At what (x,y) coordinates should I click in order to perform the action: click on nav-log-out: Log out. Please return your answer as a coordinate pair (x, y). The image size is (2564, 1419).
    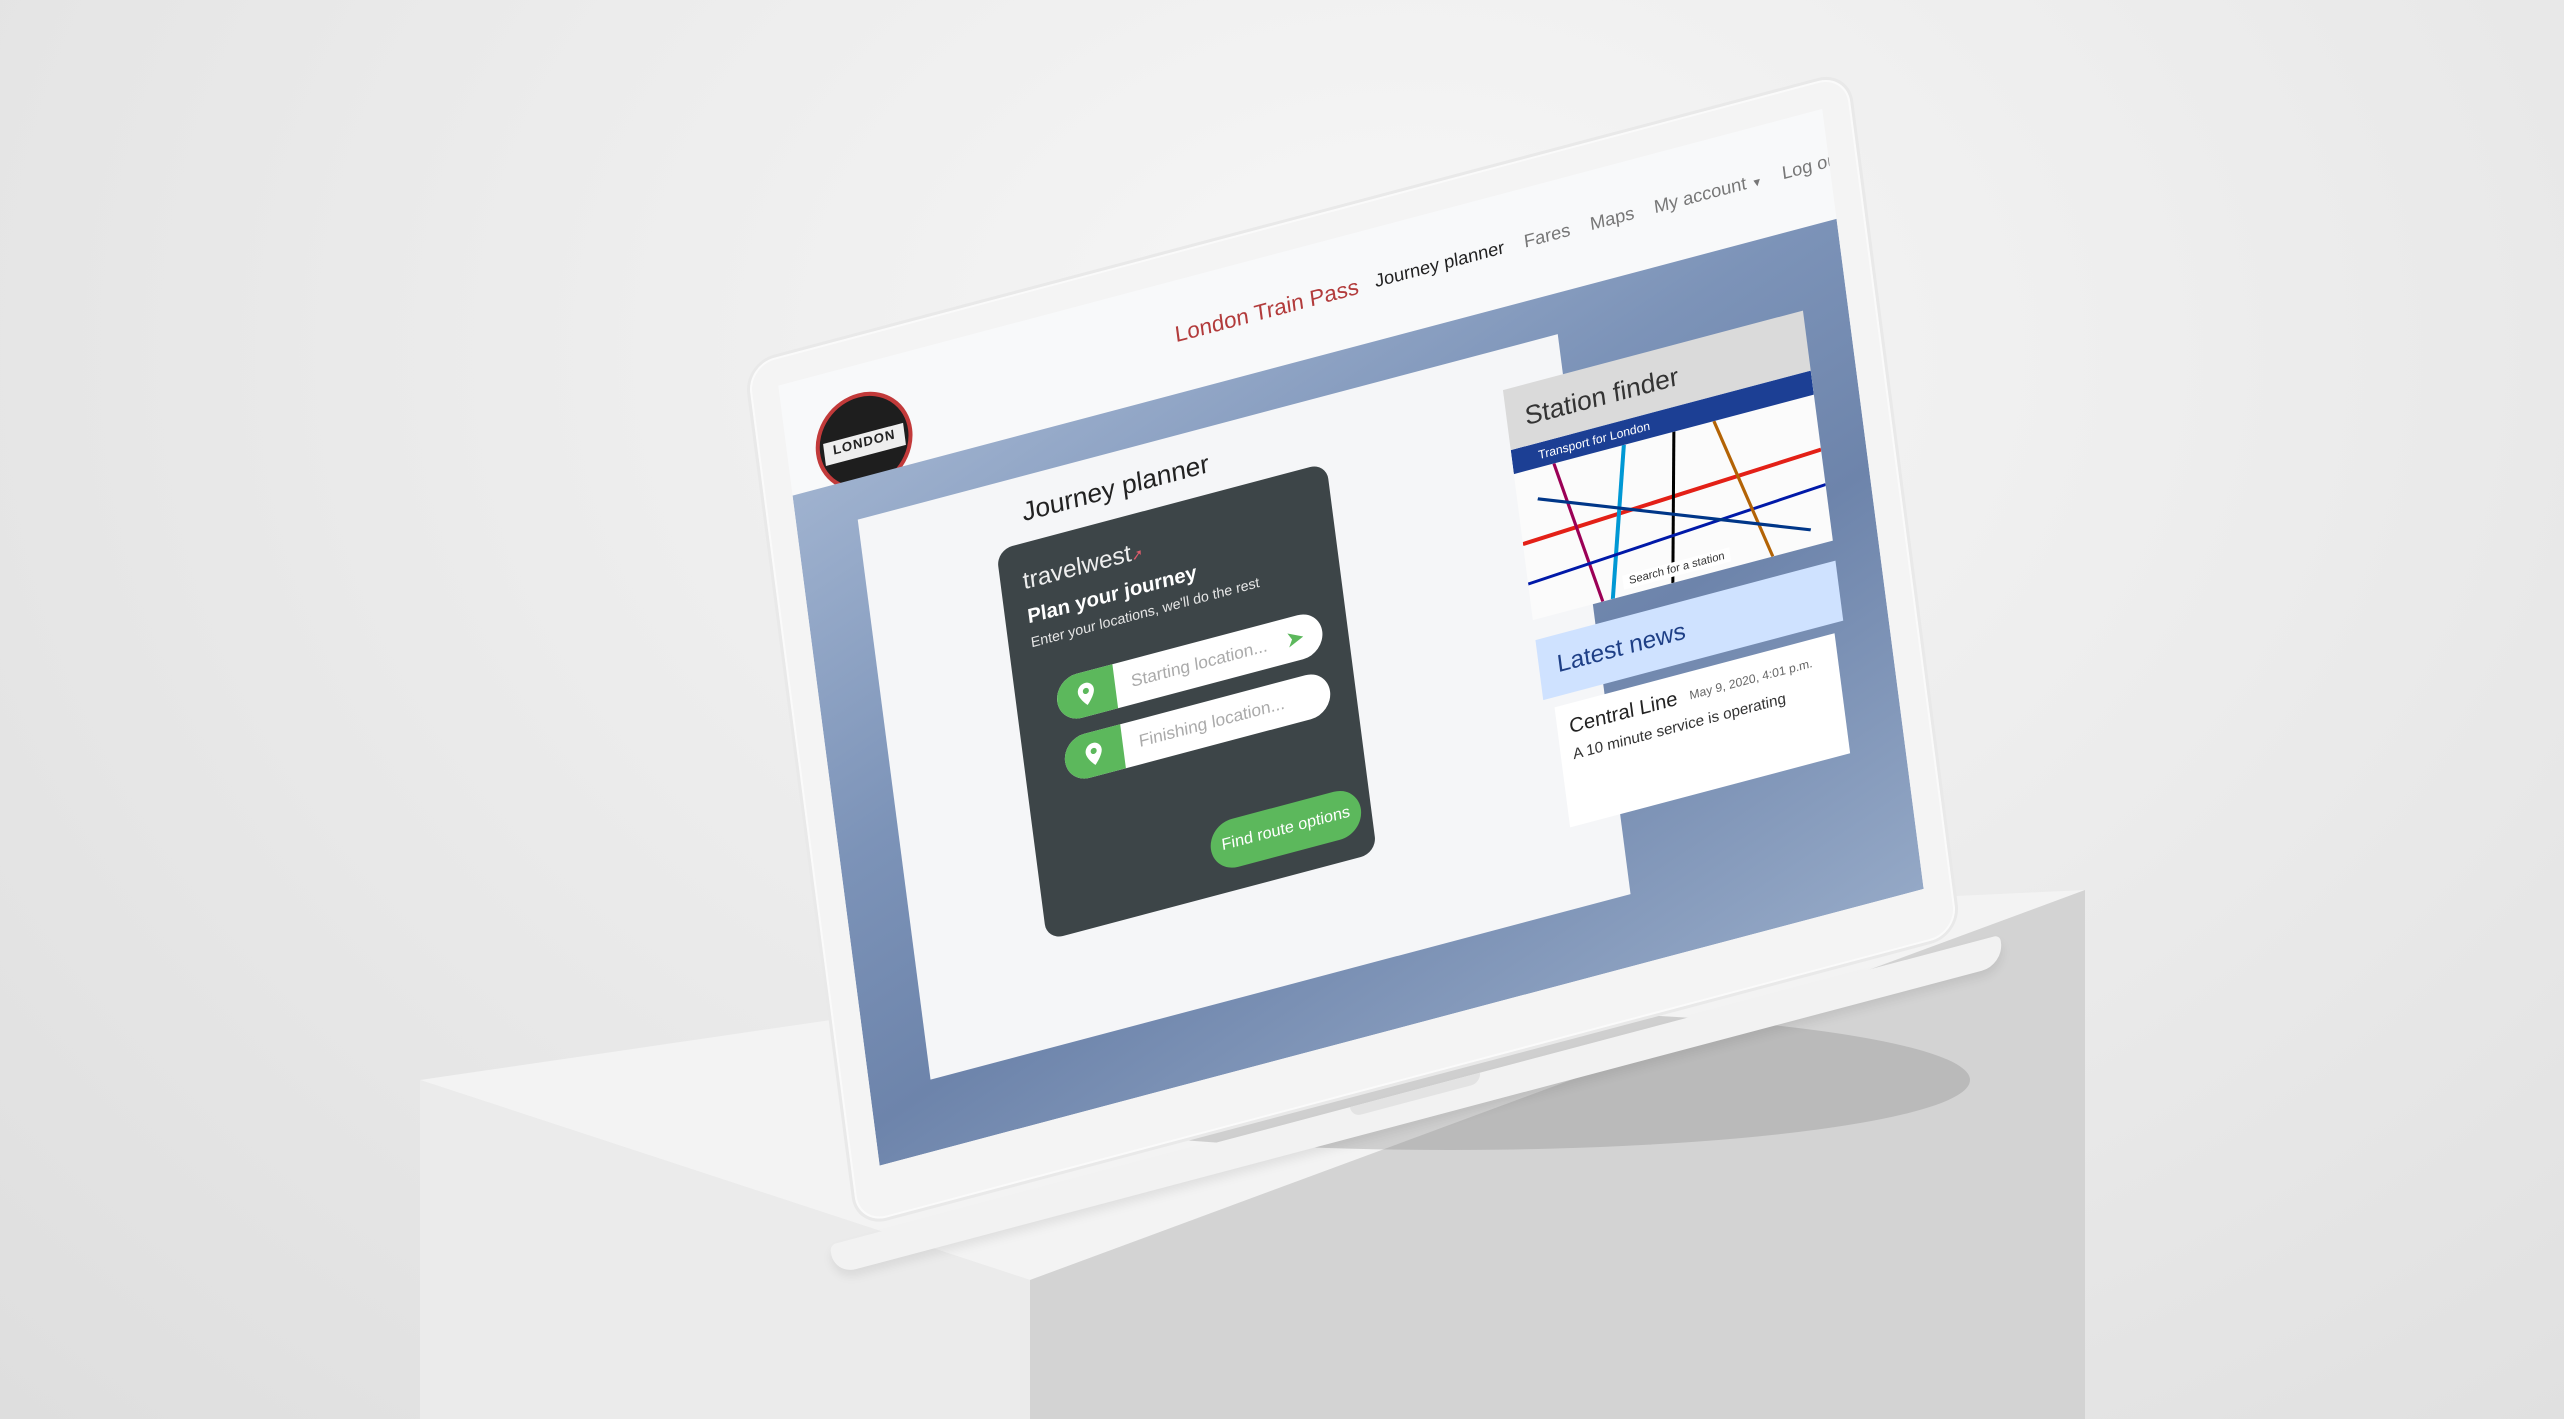
    Looking at the image, I should click on (1812, 165).